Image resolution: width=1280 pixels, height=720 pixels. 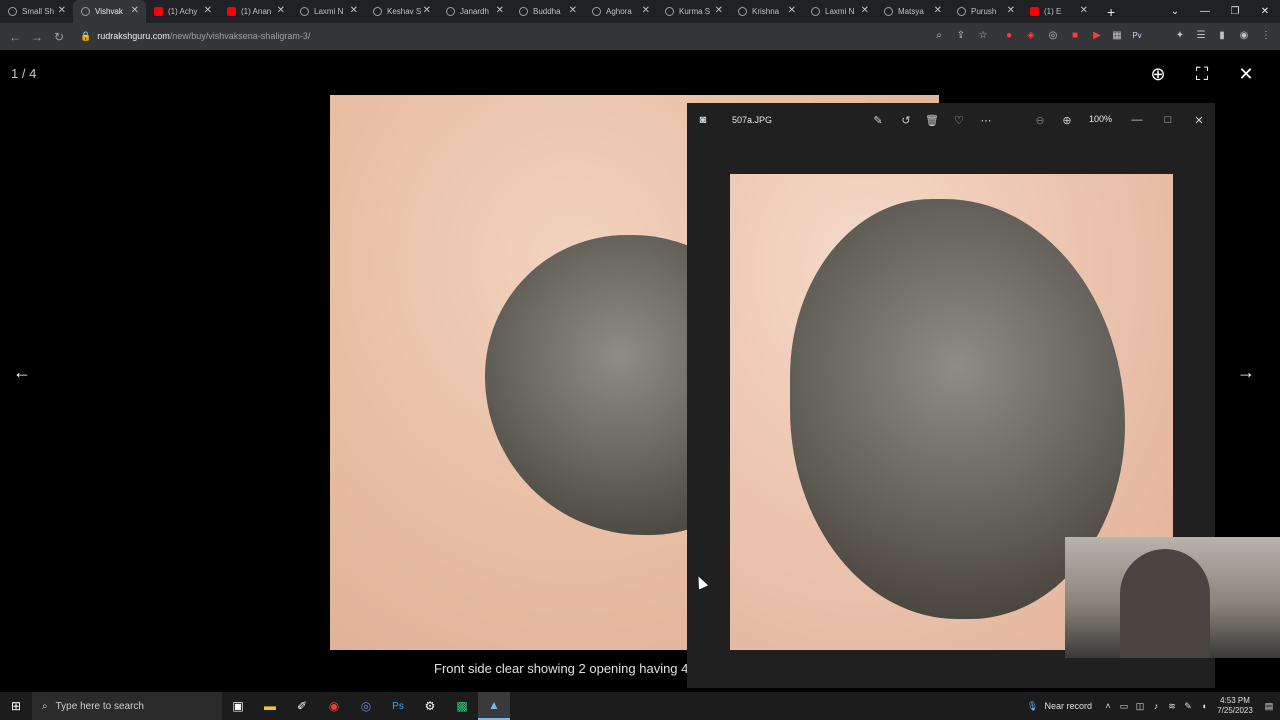 What do you see at coordinates (182, 11) in the screenshot?
I see `browser-tab: (1) Achy ✕` at bounding box center [182, 11].